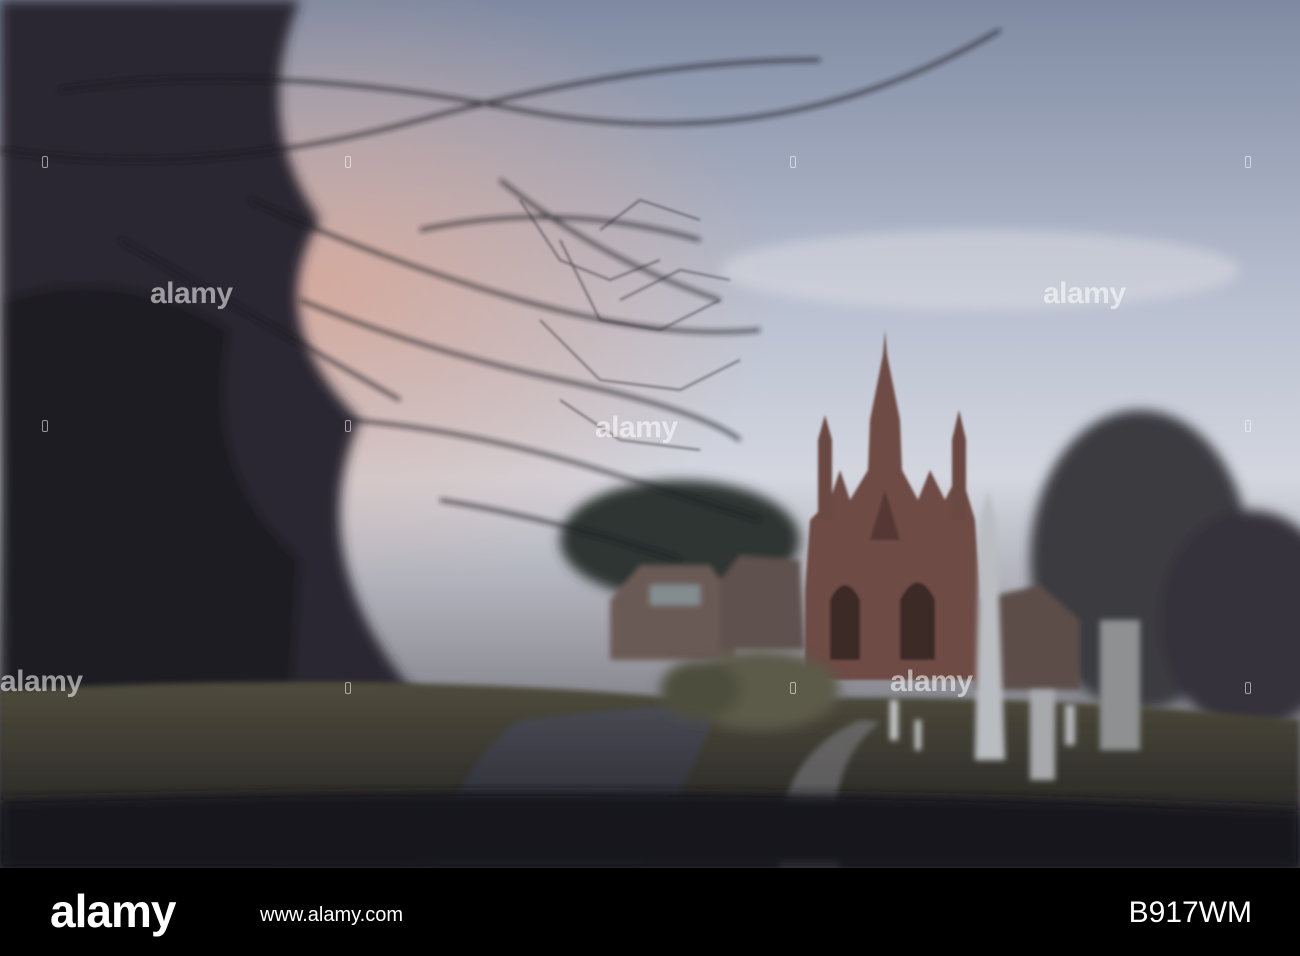 This screenshot has height=956, width=1300. What do you see at coordinates (1190, 912) in the screenshot?
I see `image-id: B917WM` at bounding box center [1190, 912].